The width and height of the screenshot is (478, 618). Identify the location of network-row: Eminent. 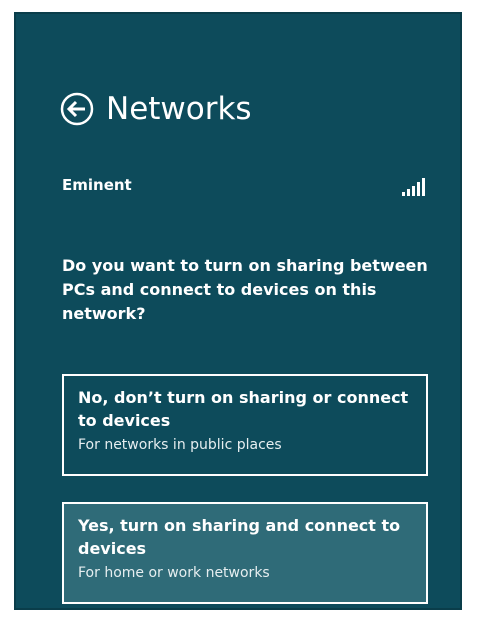
(245, 187).